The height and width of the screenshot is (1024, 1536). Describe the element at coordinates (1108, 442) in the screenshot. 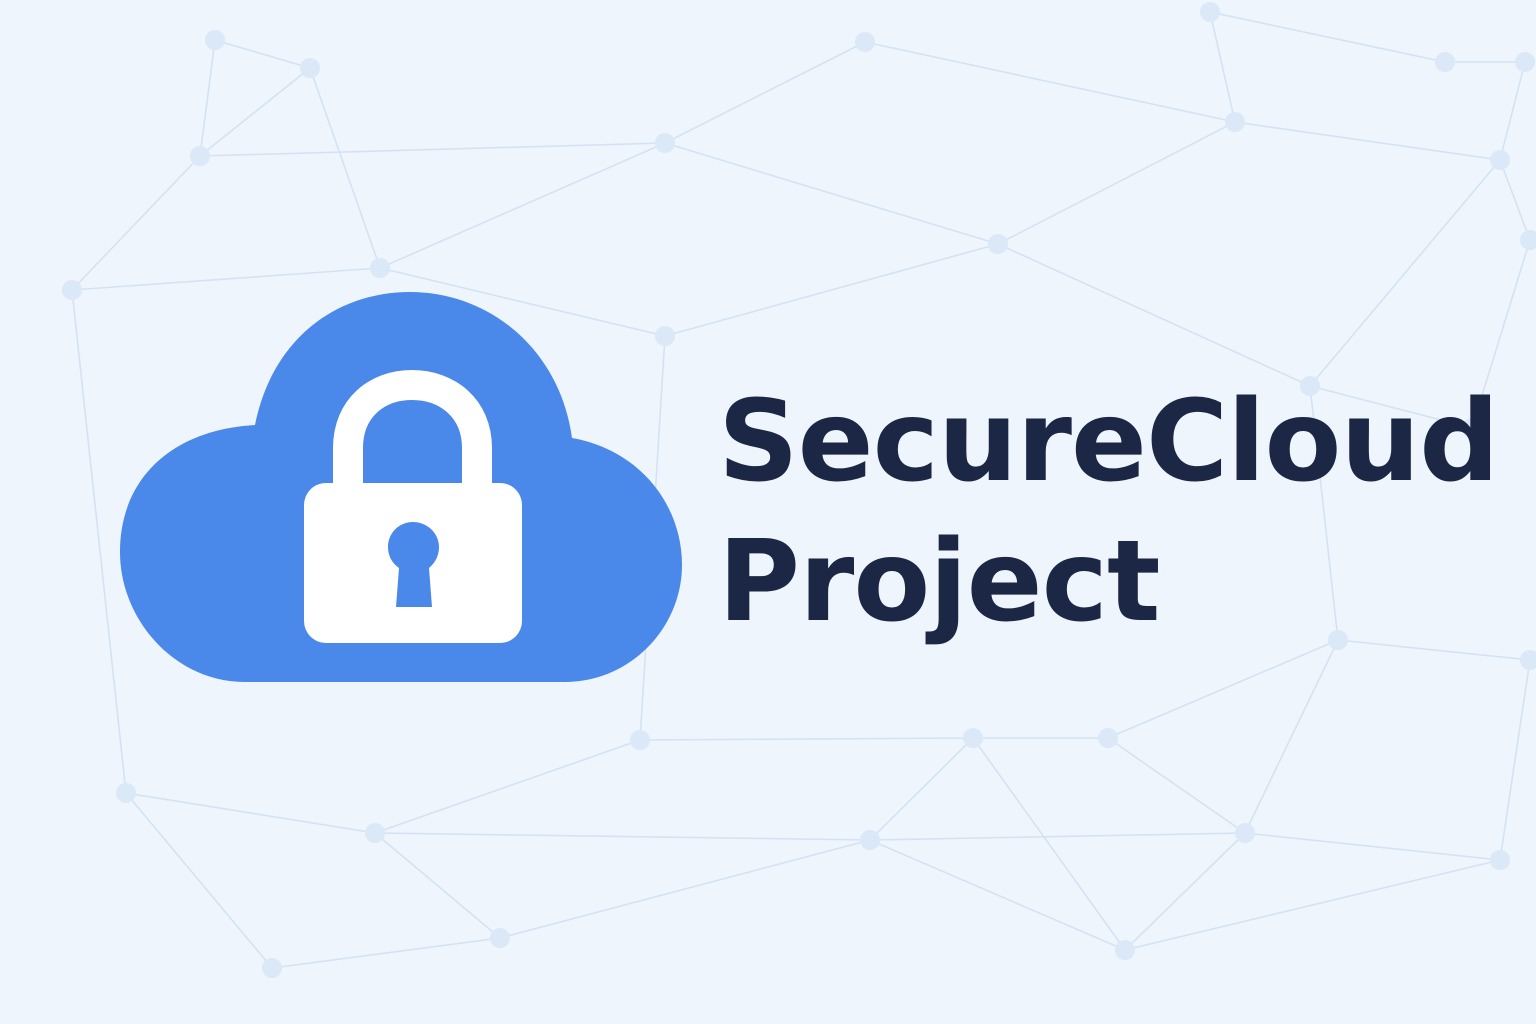

I see `brand-title-line-1: SecureCloud` at that location.